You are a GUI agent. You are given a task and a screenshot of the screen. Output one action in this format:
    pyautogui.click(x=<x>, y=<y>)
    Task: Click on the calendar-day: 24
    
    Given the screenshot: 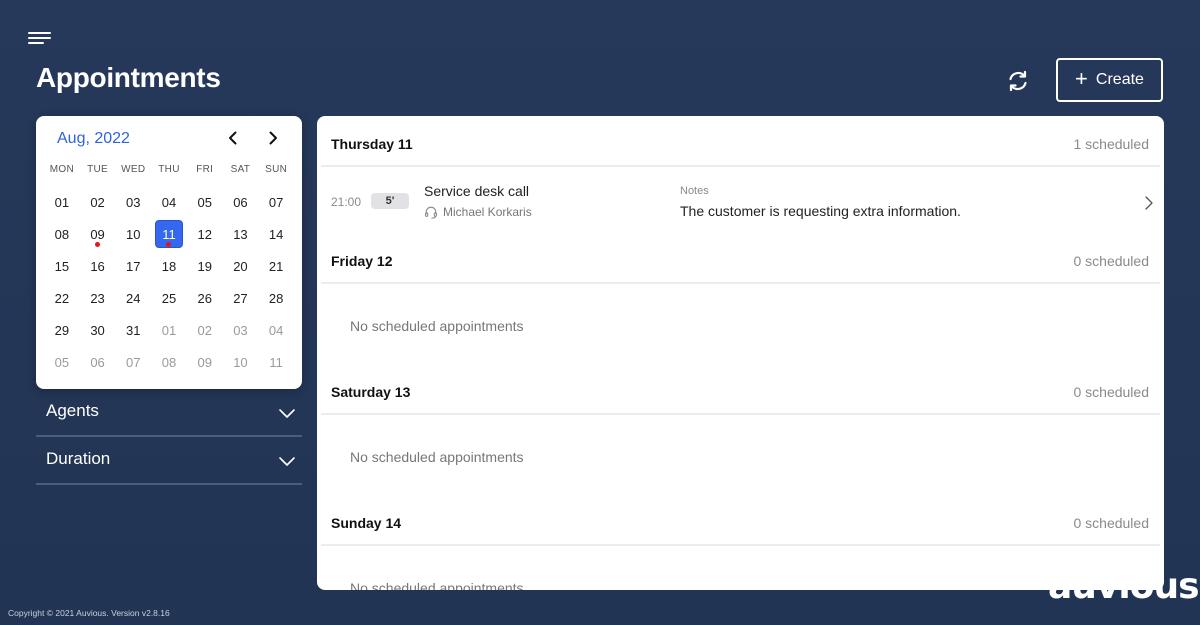 What is the action you would take?
    pyautogui.click(x=133, y=298)
    